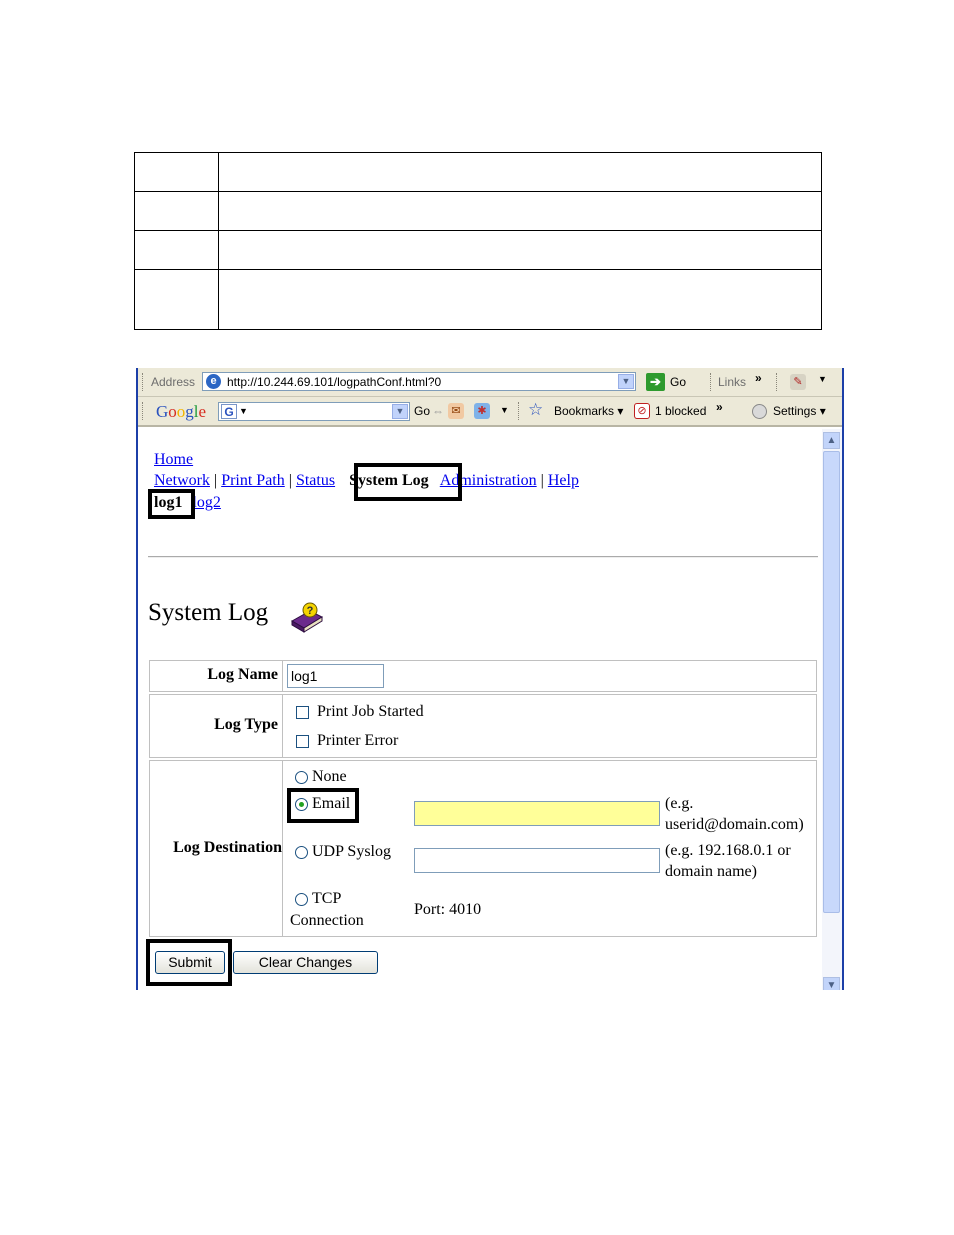 This screenshot has width=954, height=1235. I want to click on vertical-scrollbar: ▲ ▼, so click(832, 709).